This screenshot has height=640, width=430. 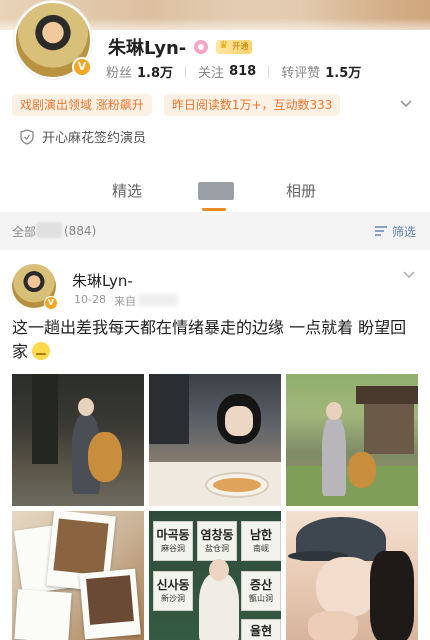 I want to click on tab-featured: 精选, so click(x=127, y=190).